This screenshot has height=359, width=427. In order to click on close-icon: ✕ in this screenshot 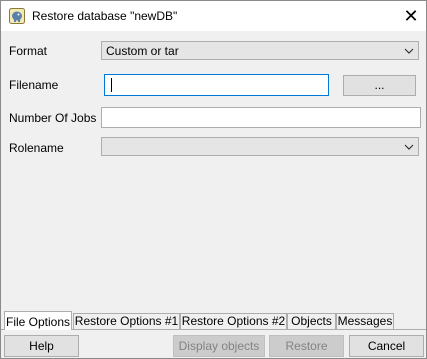, I will do `click(411, 15)`.